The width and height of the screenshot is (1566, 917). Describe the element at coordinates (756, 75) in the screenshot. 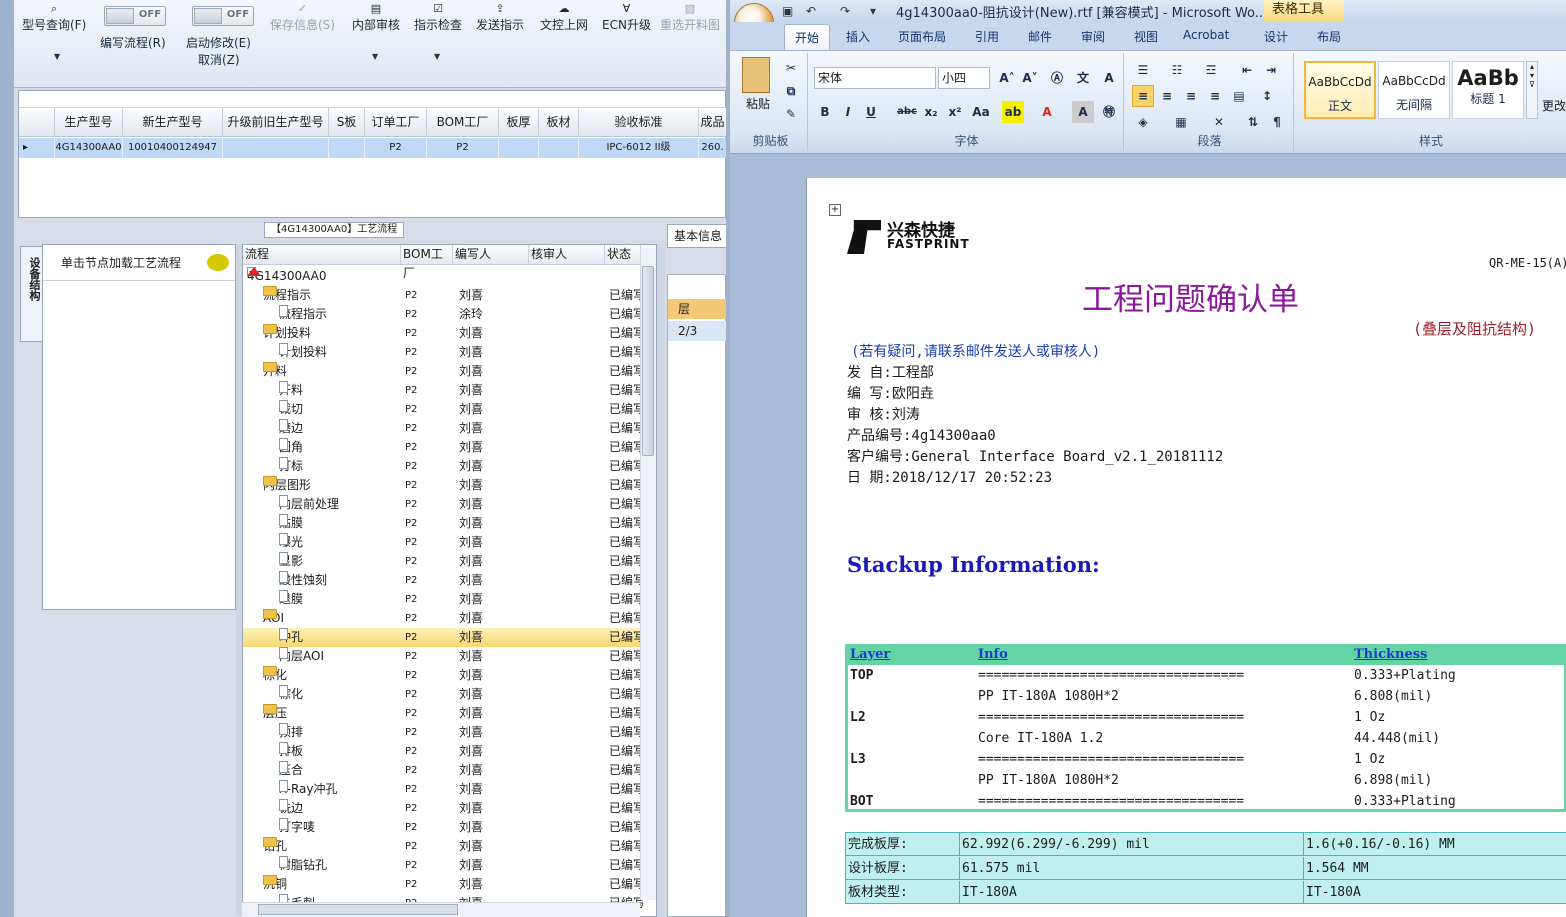

I see `paste-icon` at that location.